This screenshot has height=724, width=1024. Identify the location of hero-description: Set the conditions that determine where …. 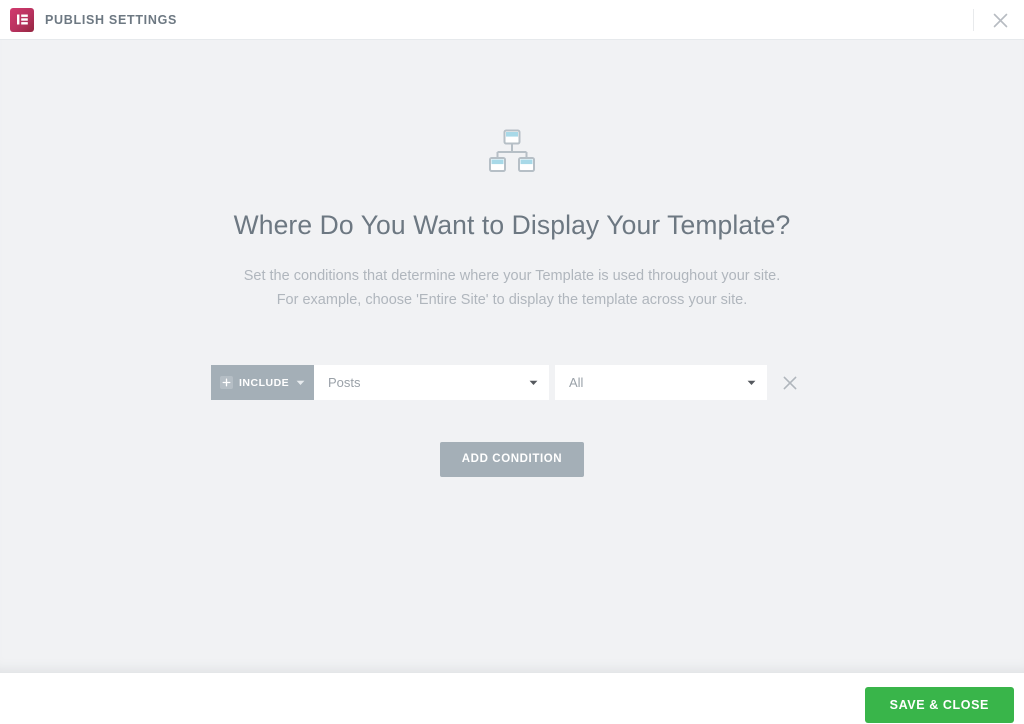
(512, 288).